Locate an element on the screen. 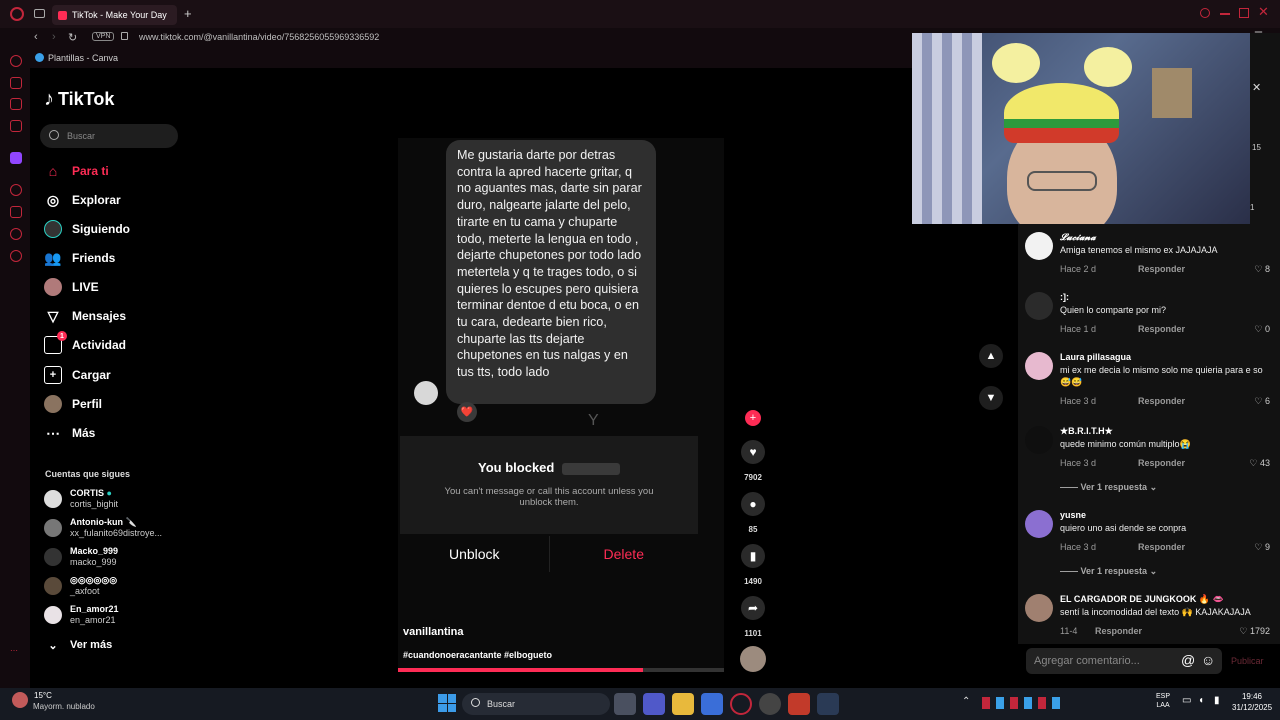 The image size is (1280, 720). task-view-icon is located at coordinates (625, 704).